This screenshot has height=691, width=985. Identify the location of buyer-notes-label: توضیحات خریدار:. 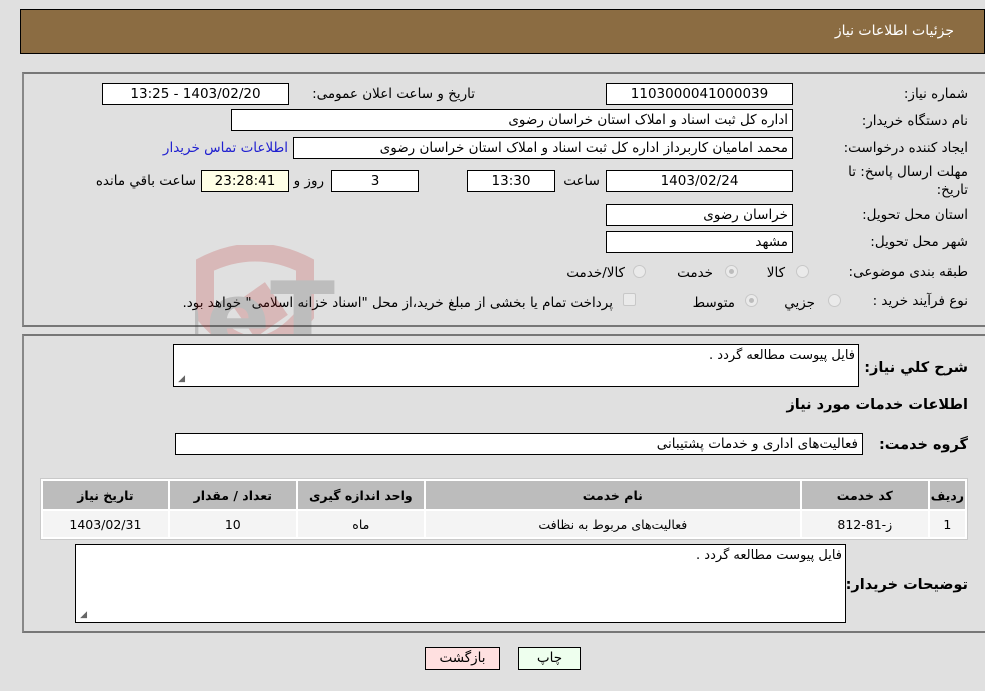
(906, 585).